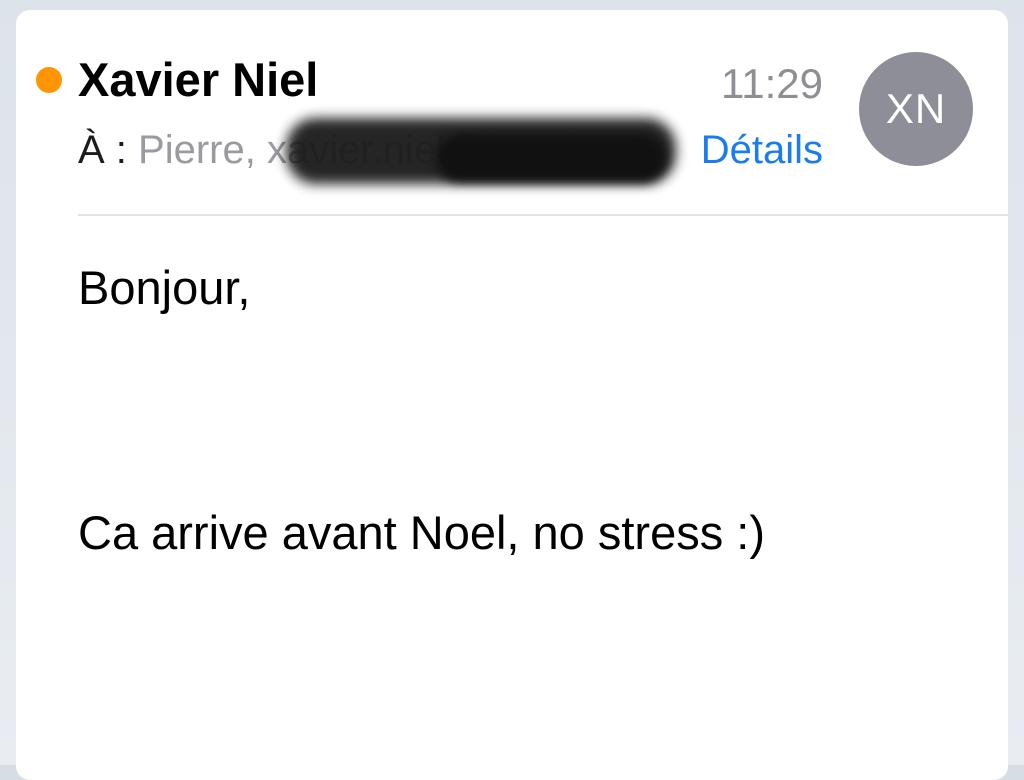  I want to click on received-time: 11:29, so click(772, 83).